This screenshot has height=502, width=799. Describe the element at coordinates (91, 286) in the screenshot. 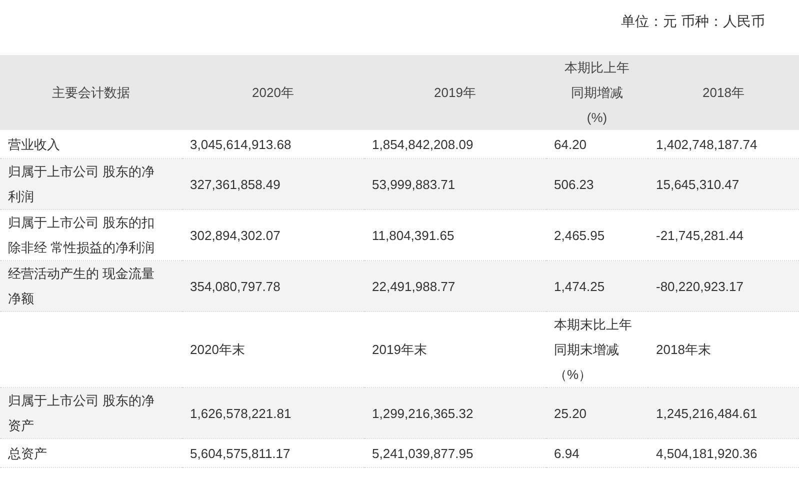

I see `row-label: 经营活动产生的 现金流量净额` at that location.